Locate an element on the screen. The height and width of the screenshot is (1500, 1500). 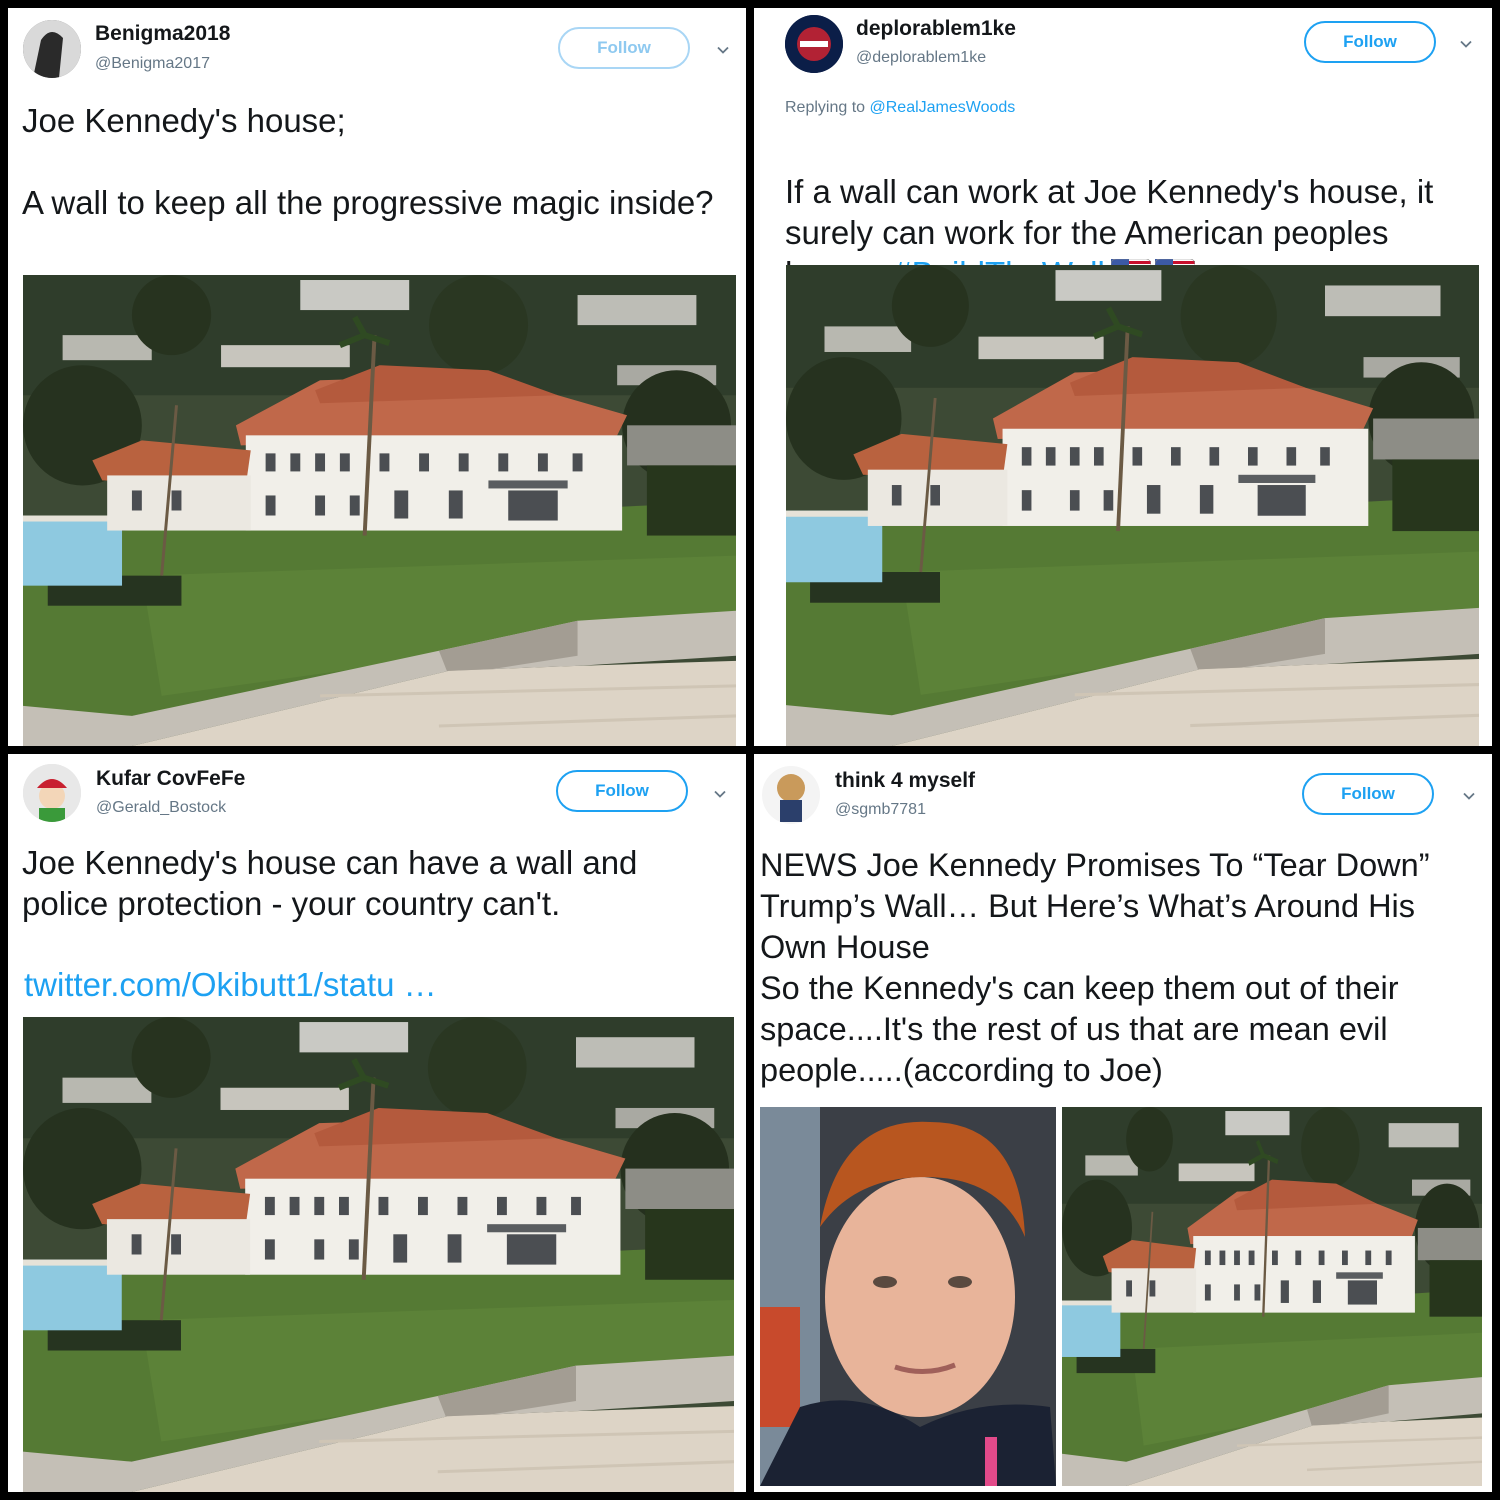
portrait-photo is located at coordinates (908, 1296).